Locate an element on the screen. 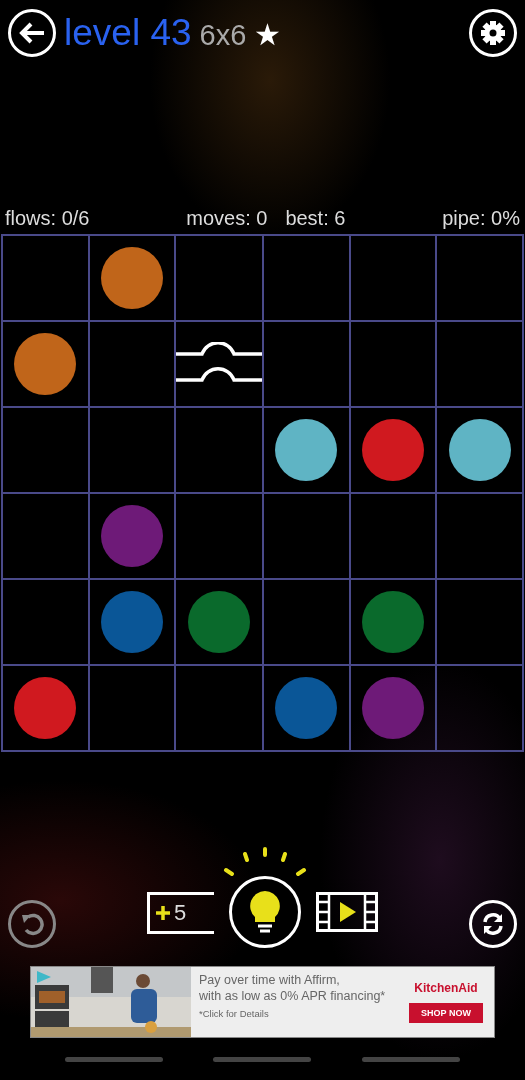 Image resolution: width=525 pixels, height=1080 pixels. refresh-icon is located at coordinates (493, 924).